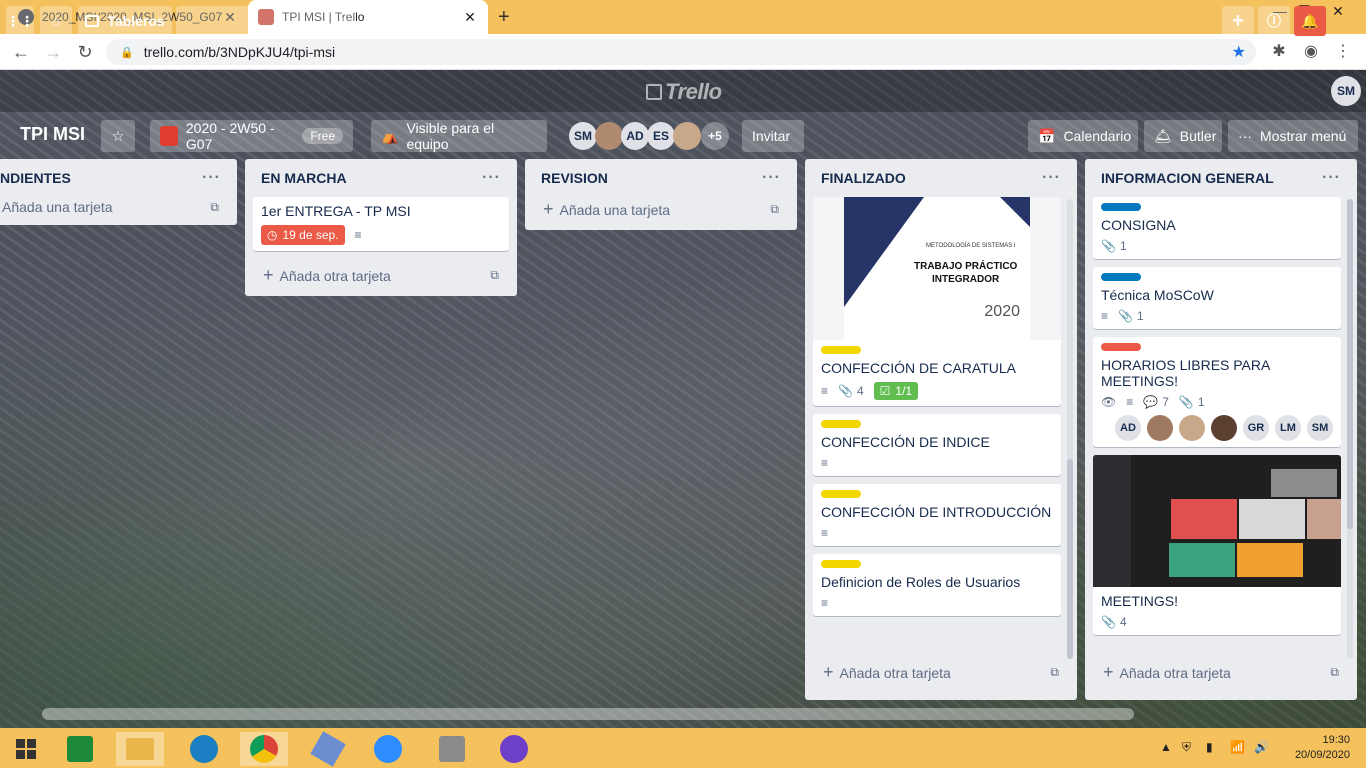  Describe the element at coordinates (681, 52) in the screenshot. I see `url-bar: 🔒 trello.com/b/3NDpKJU4/tpi-msi ★` at that location.